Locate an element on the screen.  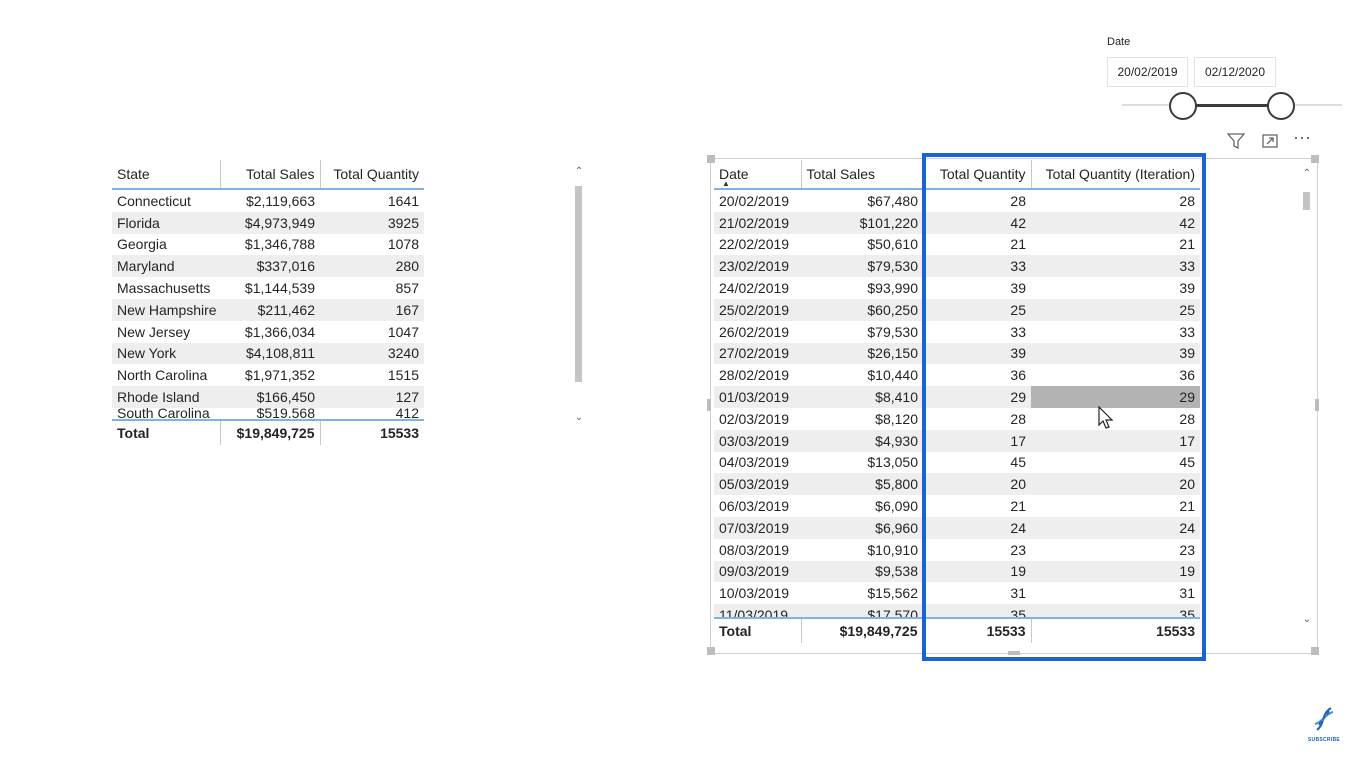
total-quantity-iteration-cell: 21 is located at coordinates (1115, 506).